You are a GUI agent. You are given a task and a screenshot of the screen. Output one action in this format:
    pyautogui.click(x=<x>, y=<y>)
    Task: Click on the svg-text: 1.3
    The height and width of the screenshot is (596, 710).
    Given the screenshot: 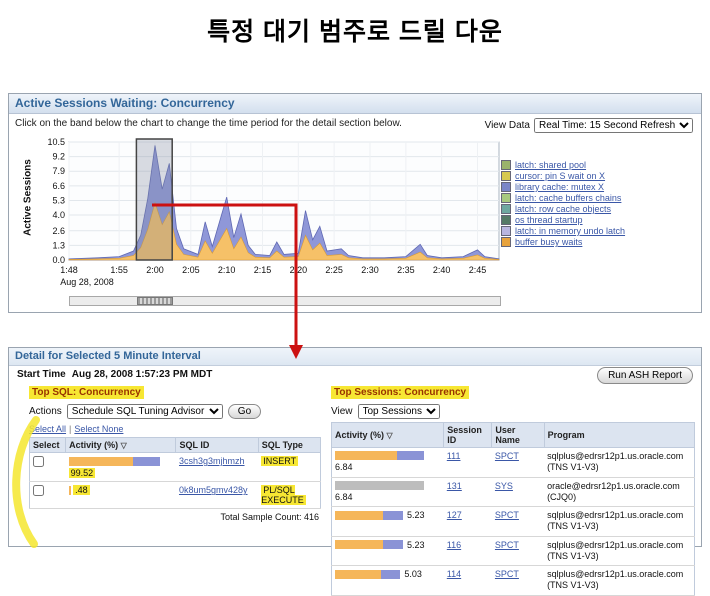 What is the action you would take?
    pyautogui.click(x=58, y=245)
    